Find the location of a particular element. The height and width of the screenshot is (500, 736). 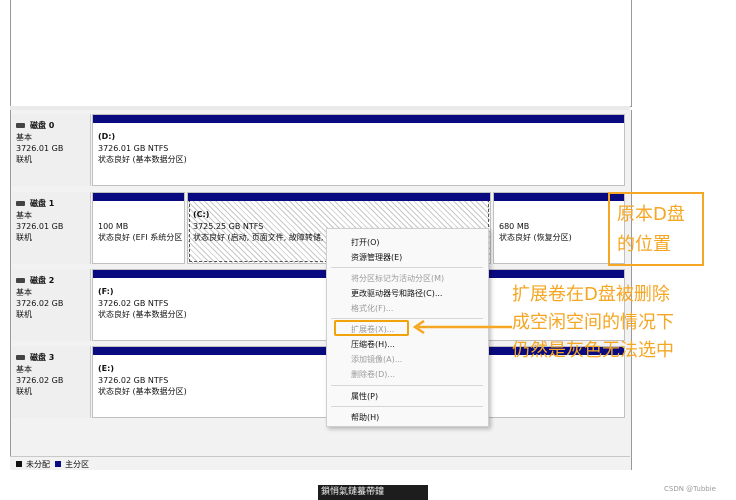

disk-info-0: 磁盘 0 基本 3726.01 GB 联机 is located at coordinates (51, 150).